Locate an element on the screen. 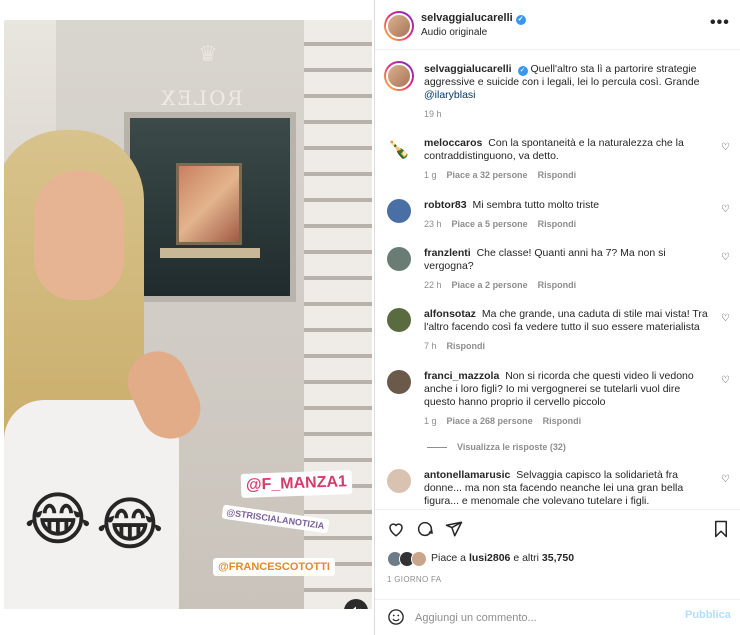 The height and width of the screenshot is (635, 740). comment-likes: Piace a 268 persone is located at coordinates (490, 421).